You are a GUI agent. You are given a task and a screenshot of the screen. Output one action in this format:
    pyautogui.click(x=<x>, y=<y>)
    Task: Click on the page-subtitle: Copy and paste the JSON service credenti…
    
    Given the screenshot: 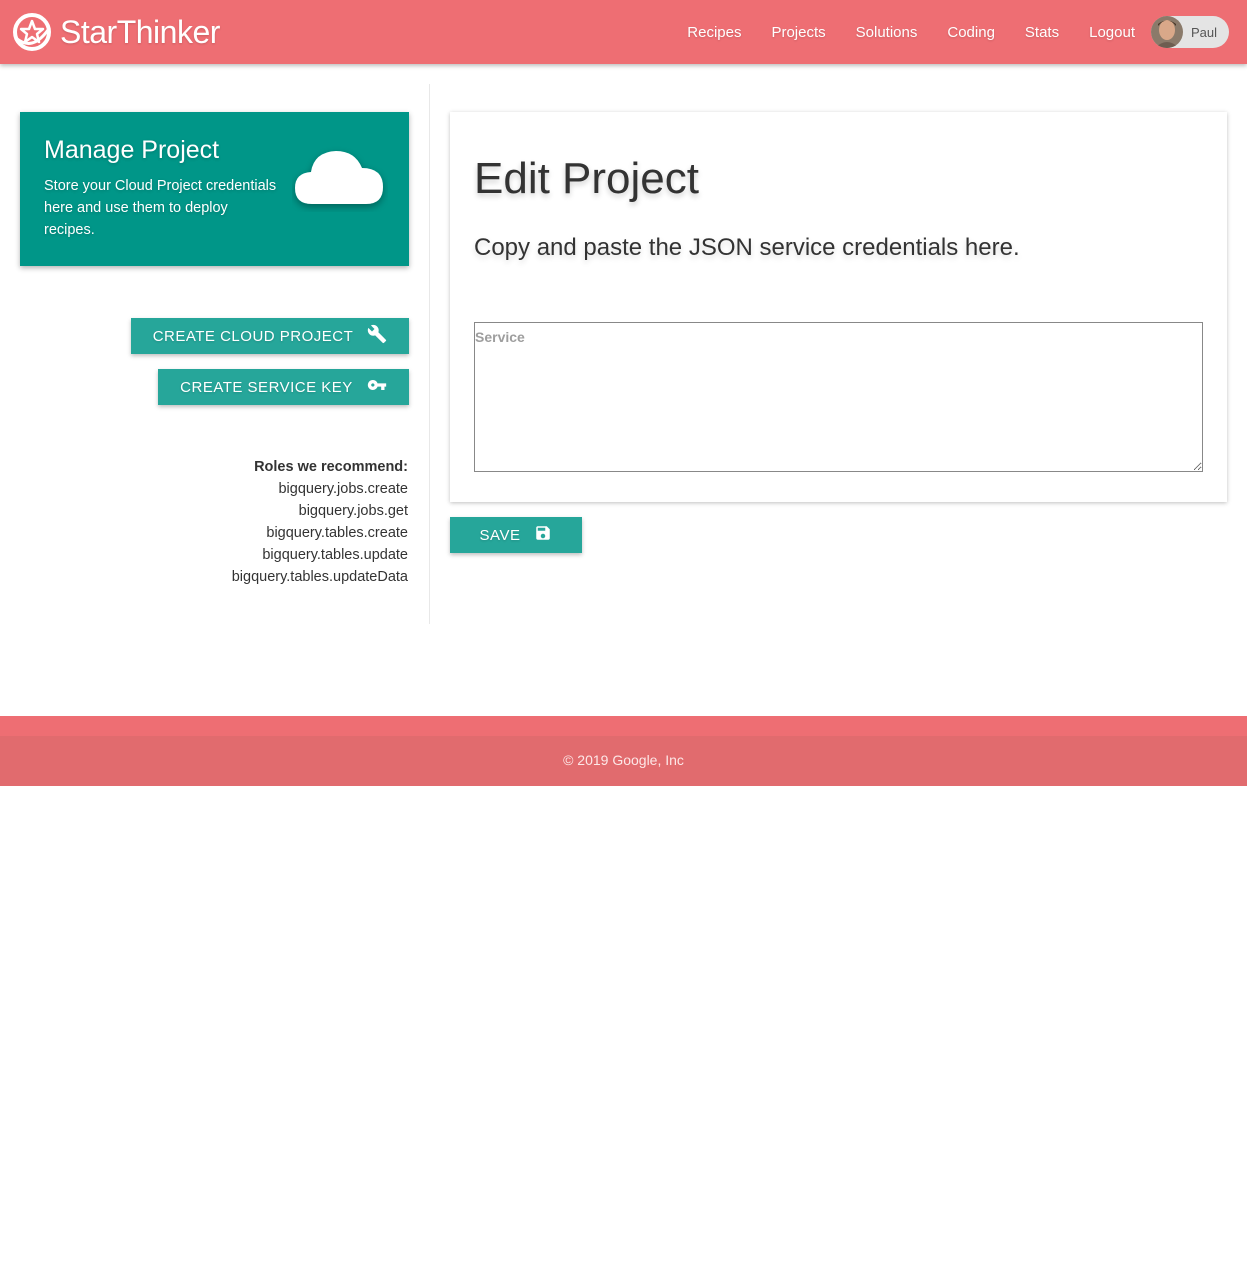 What is the action you would take?
    pyautogui.click(x=747, y=247)
    